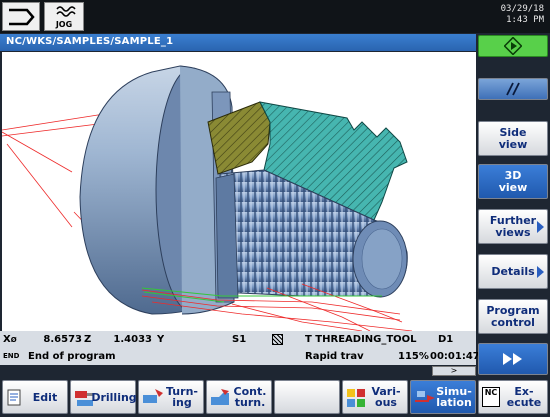 This screenshot has width=550, height=417. What do you see at coordinates (238, 42) in the screenshot?
I see `program-path: NC/WKS/SAMPLES/SAMPLE_1` at bounding box center [238, 42].